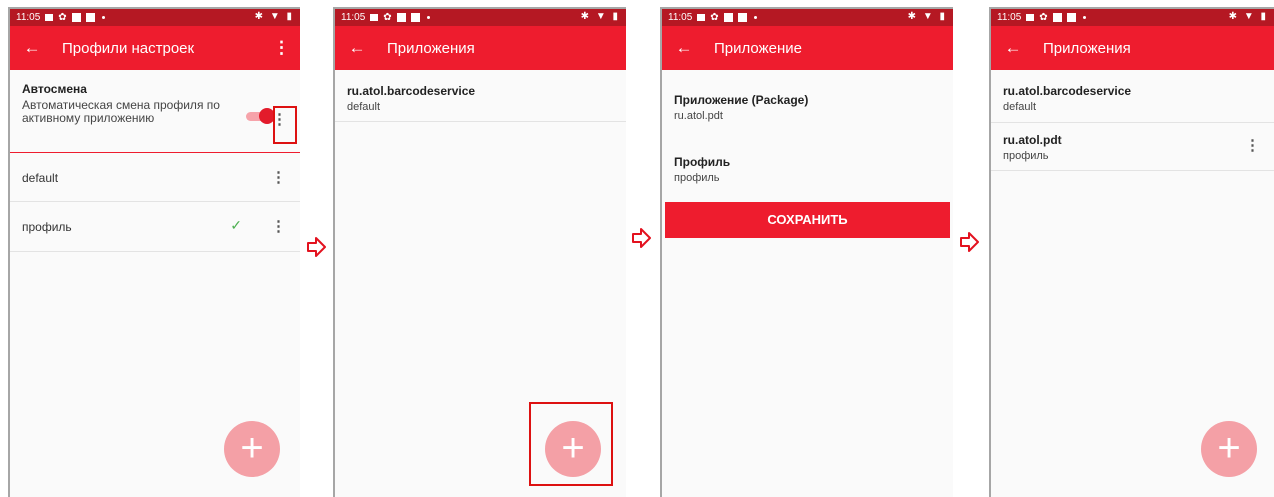 This screenshot has height=497, width=1274. I want to click on add-app-button: +, so click(1229, 449).